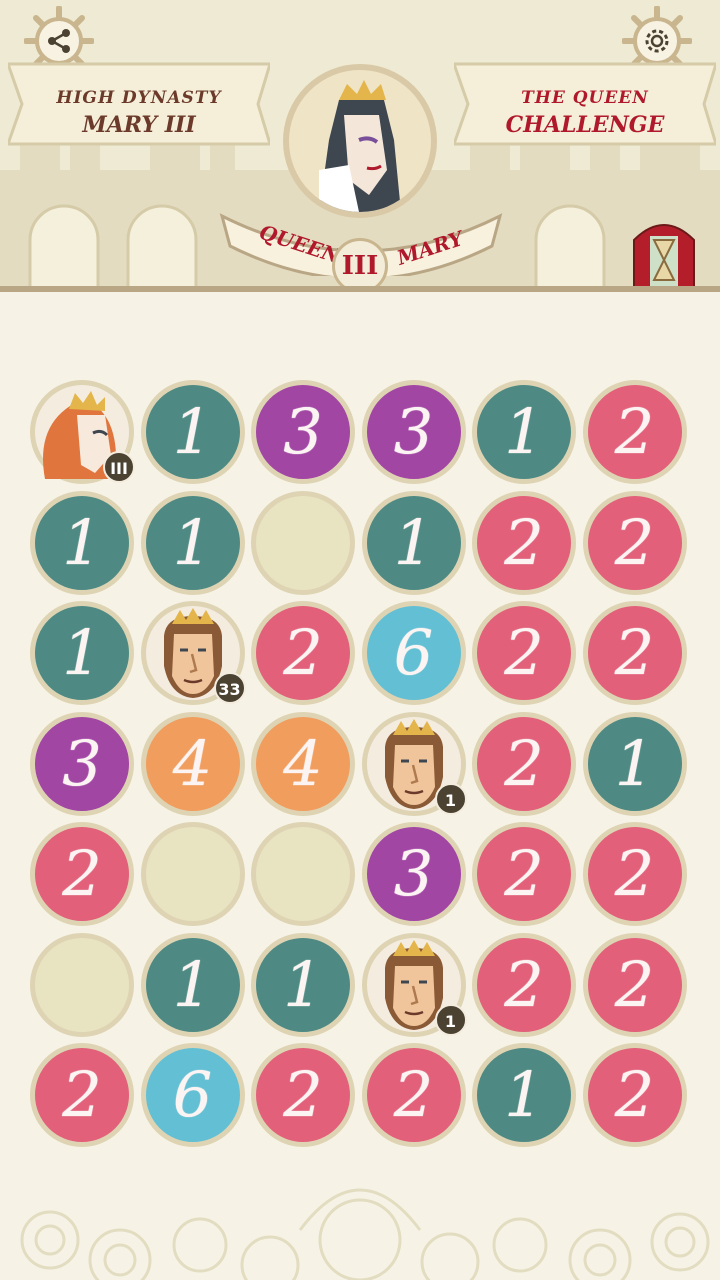 This screenshot has height=1280, width=720. I want to click on king-piece-count-badge: 33, so click(229, 688).